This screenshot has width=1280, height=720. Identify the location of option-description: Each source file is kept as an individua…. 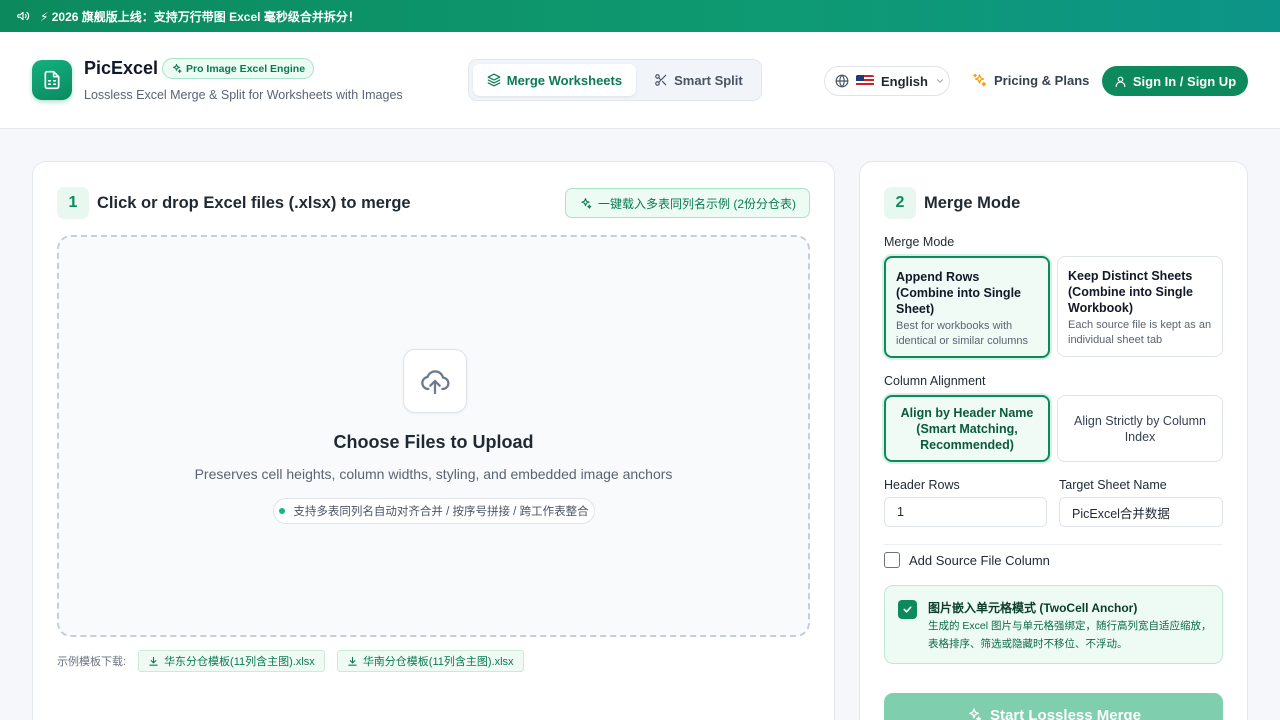
(1140, 332).